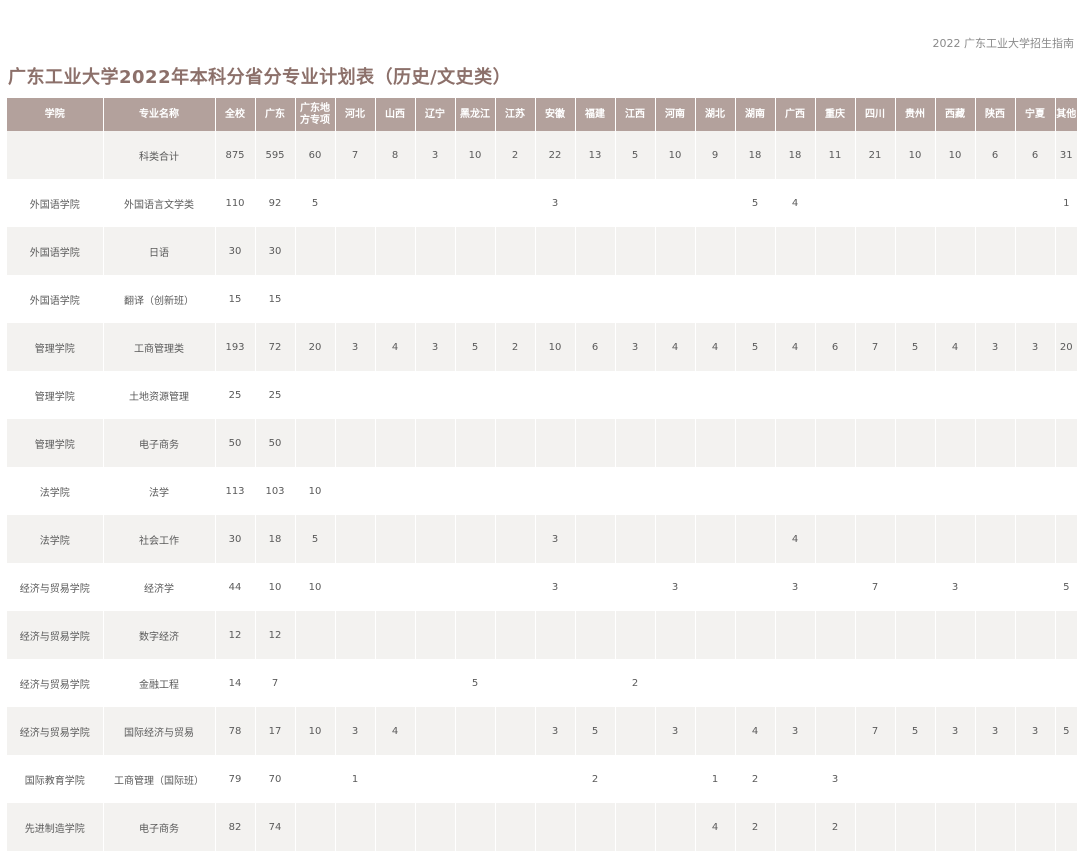 The image size is (1080, 865). What do you see at coordinates (159, 779) in the screenshot?
I see `table-cell: 工商管理（国际班）` at bounding box center [159, 779].